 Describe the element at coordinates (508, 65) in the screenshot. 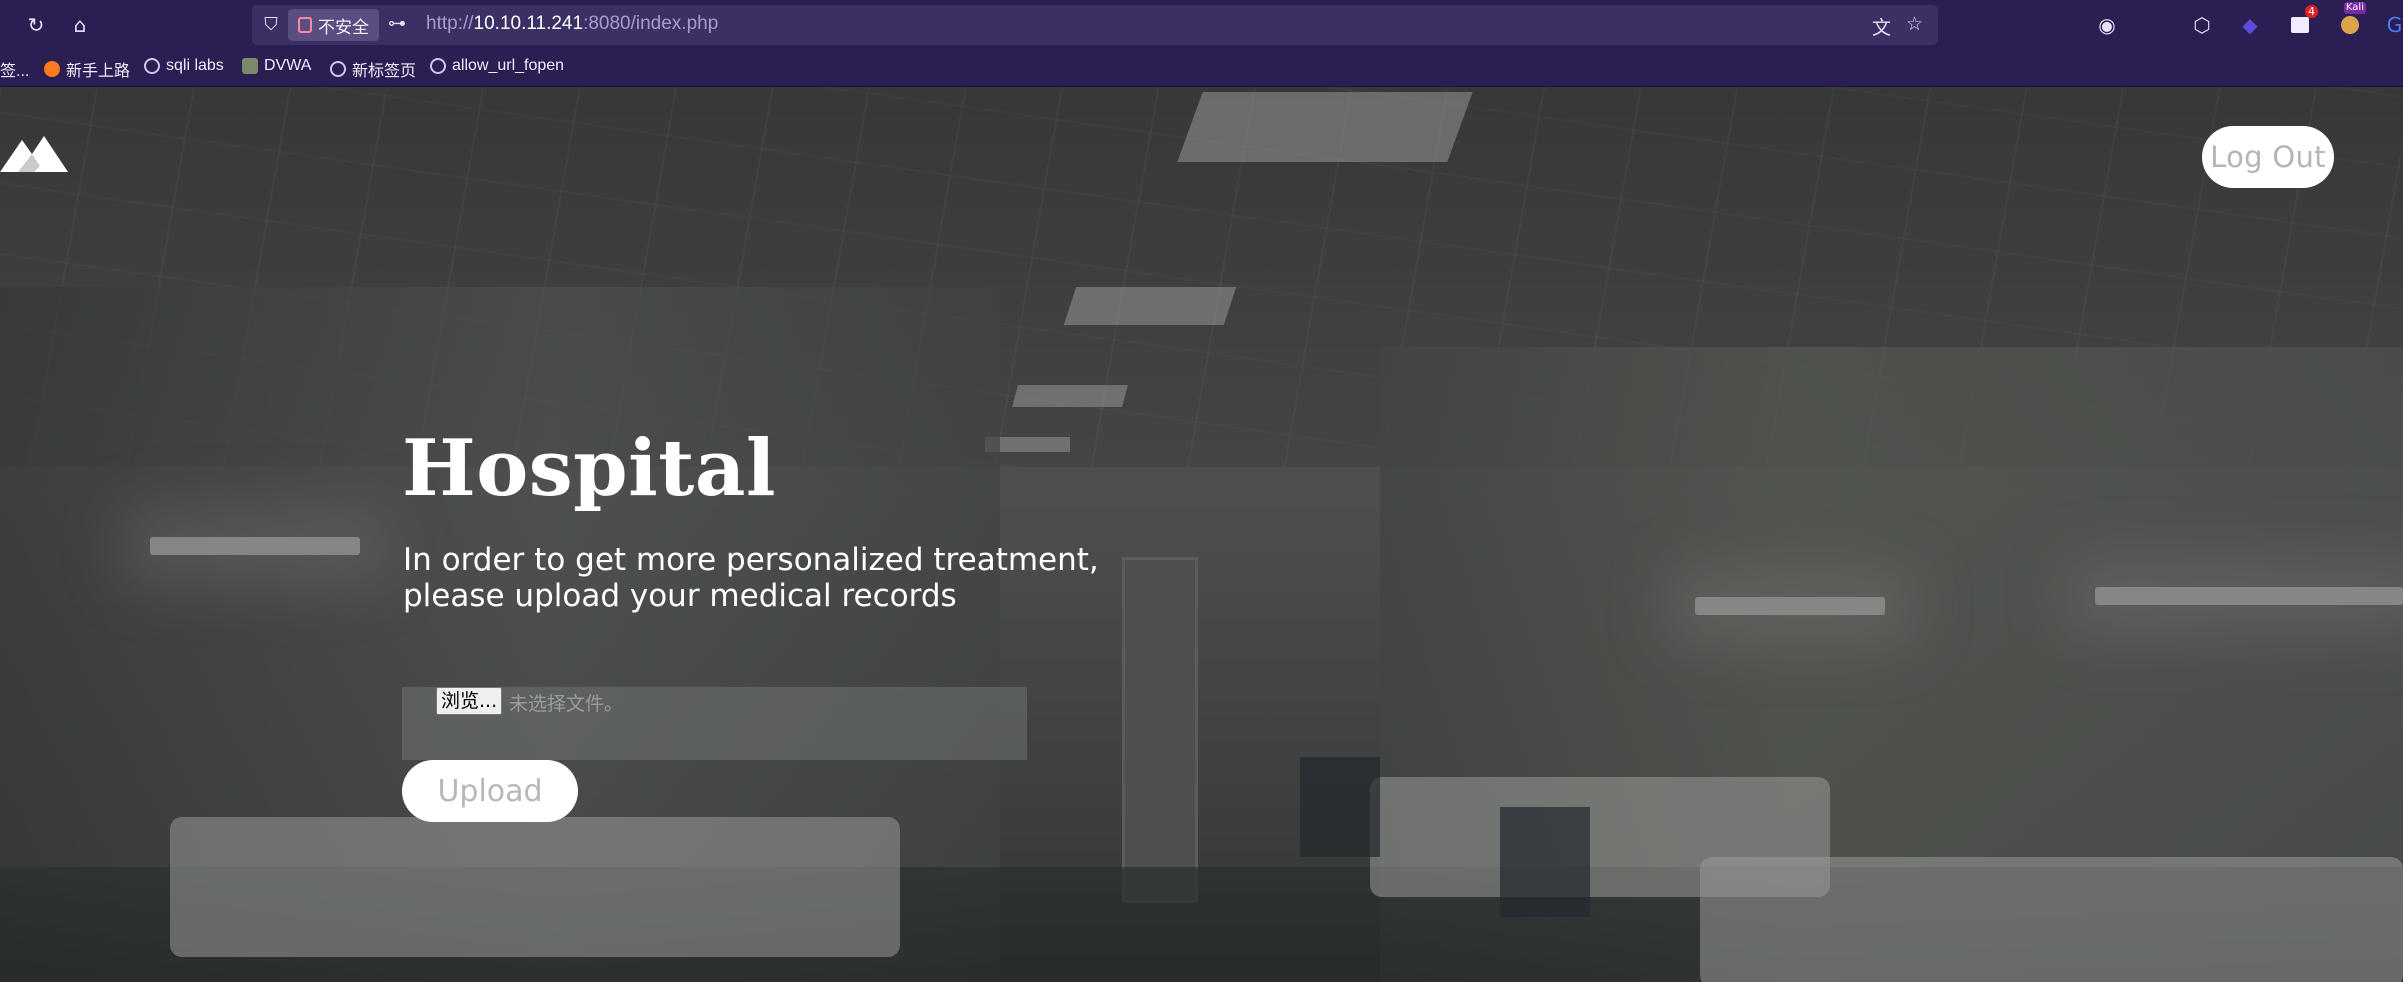

I see `bookmark-label: allow_url_fopen` at that location.